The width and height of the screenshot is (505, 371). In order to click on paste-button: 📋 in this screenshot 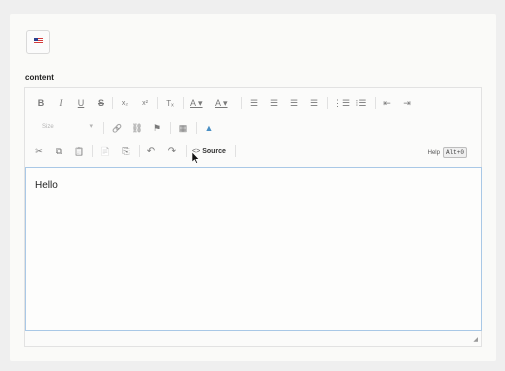, I will do `click(79, 151)`.